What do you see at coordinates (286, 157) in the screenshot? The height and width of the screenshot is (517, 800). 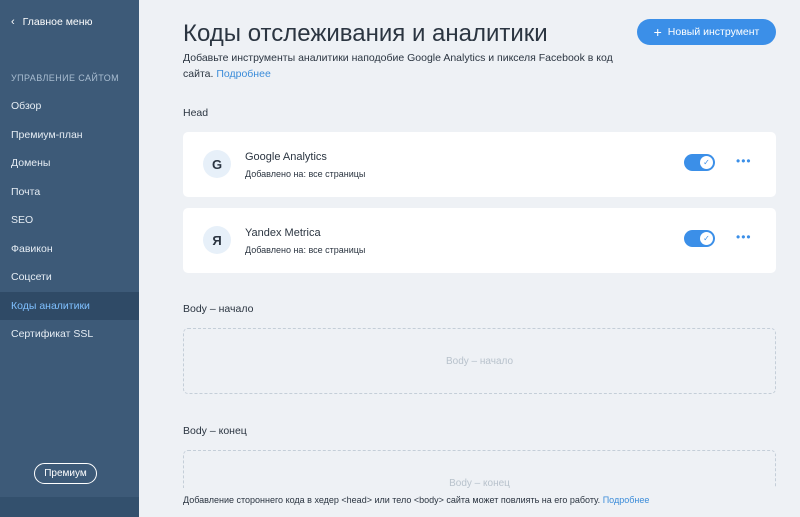 I see `tool-name: Google Analytics` at bounding box center [286, 157].